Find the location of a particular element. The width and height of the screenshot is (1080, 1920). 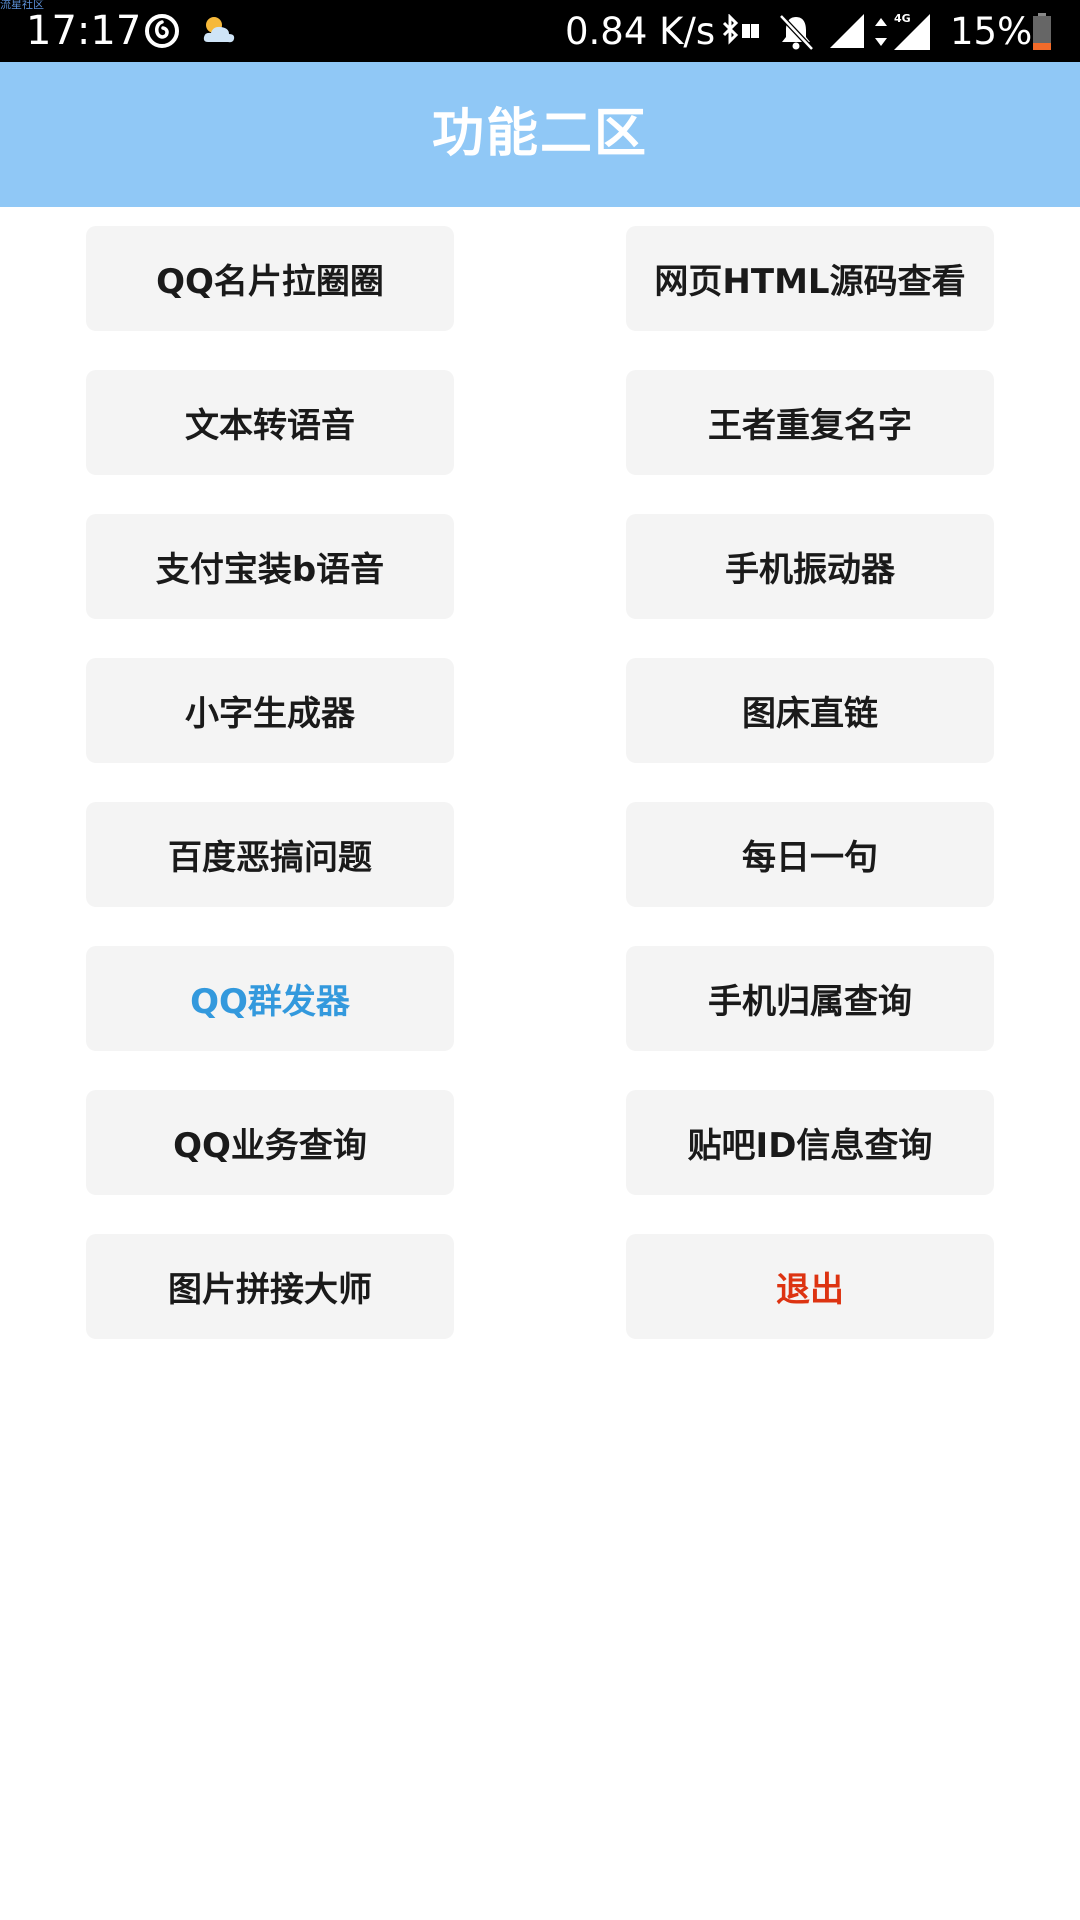

battery-icon is located at coordinates (1042, 31).